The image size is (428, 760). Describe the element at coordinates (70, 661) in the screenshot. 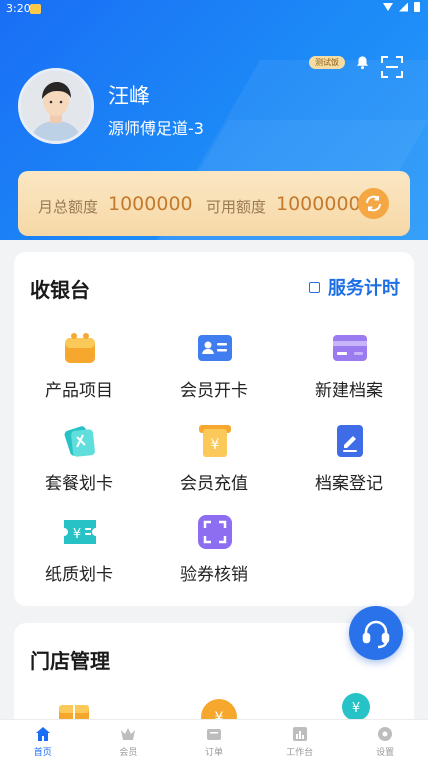

I see `store-management-title: 门店管理` at that location.